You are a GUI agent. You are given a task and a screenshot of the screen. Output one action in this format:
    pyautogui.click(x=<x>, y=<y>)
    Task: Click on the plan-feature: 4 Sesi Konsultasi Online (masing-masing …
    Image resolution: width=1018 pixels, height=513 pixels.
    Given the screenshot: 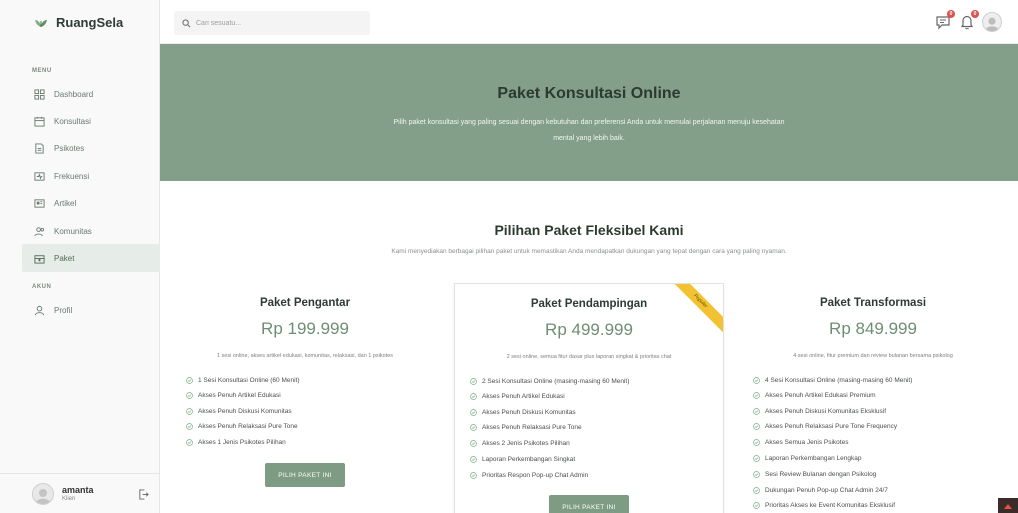 What is the action you would take?
    pyautogui.click(x=832, y=380)
    